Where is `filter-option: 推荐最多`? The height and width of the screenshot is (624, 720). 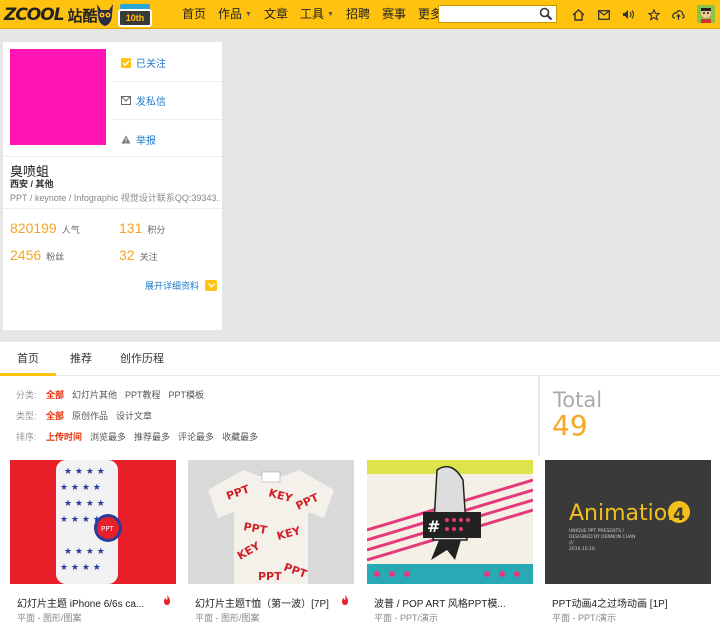
filter-option: 推荐最多 is located at coordinates (152, 436).